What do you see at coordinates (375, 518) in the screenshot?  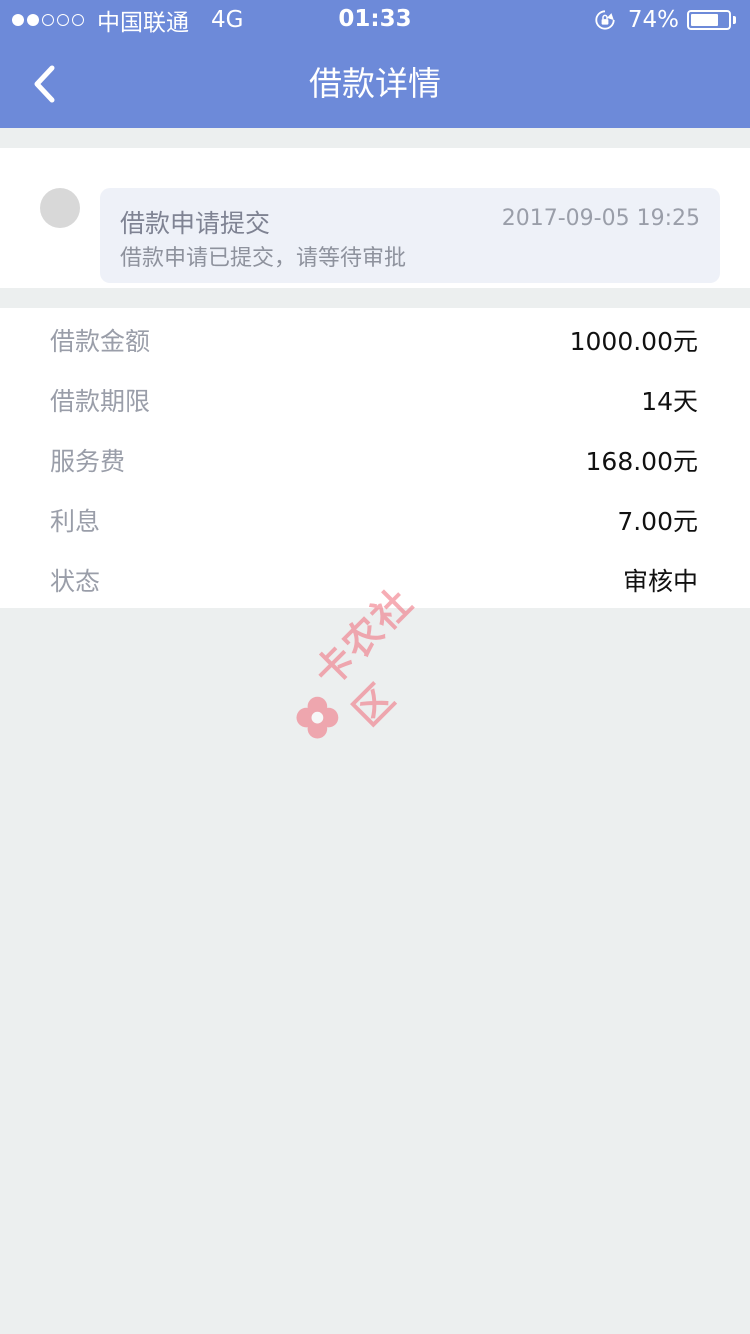 I see `detail-row-interest: 利息 7.00元` at bounding box center [375, 518].